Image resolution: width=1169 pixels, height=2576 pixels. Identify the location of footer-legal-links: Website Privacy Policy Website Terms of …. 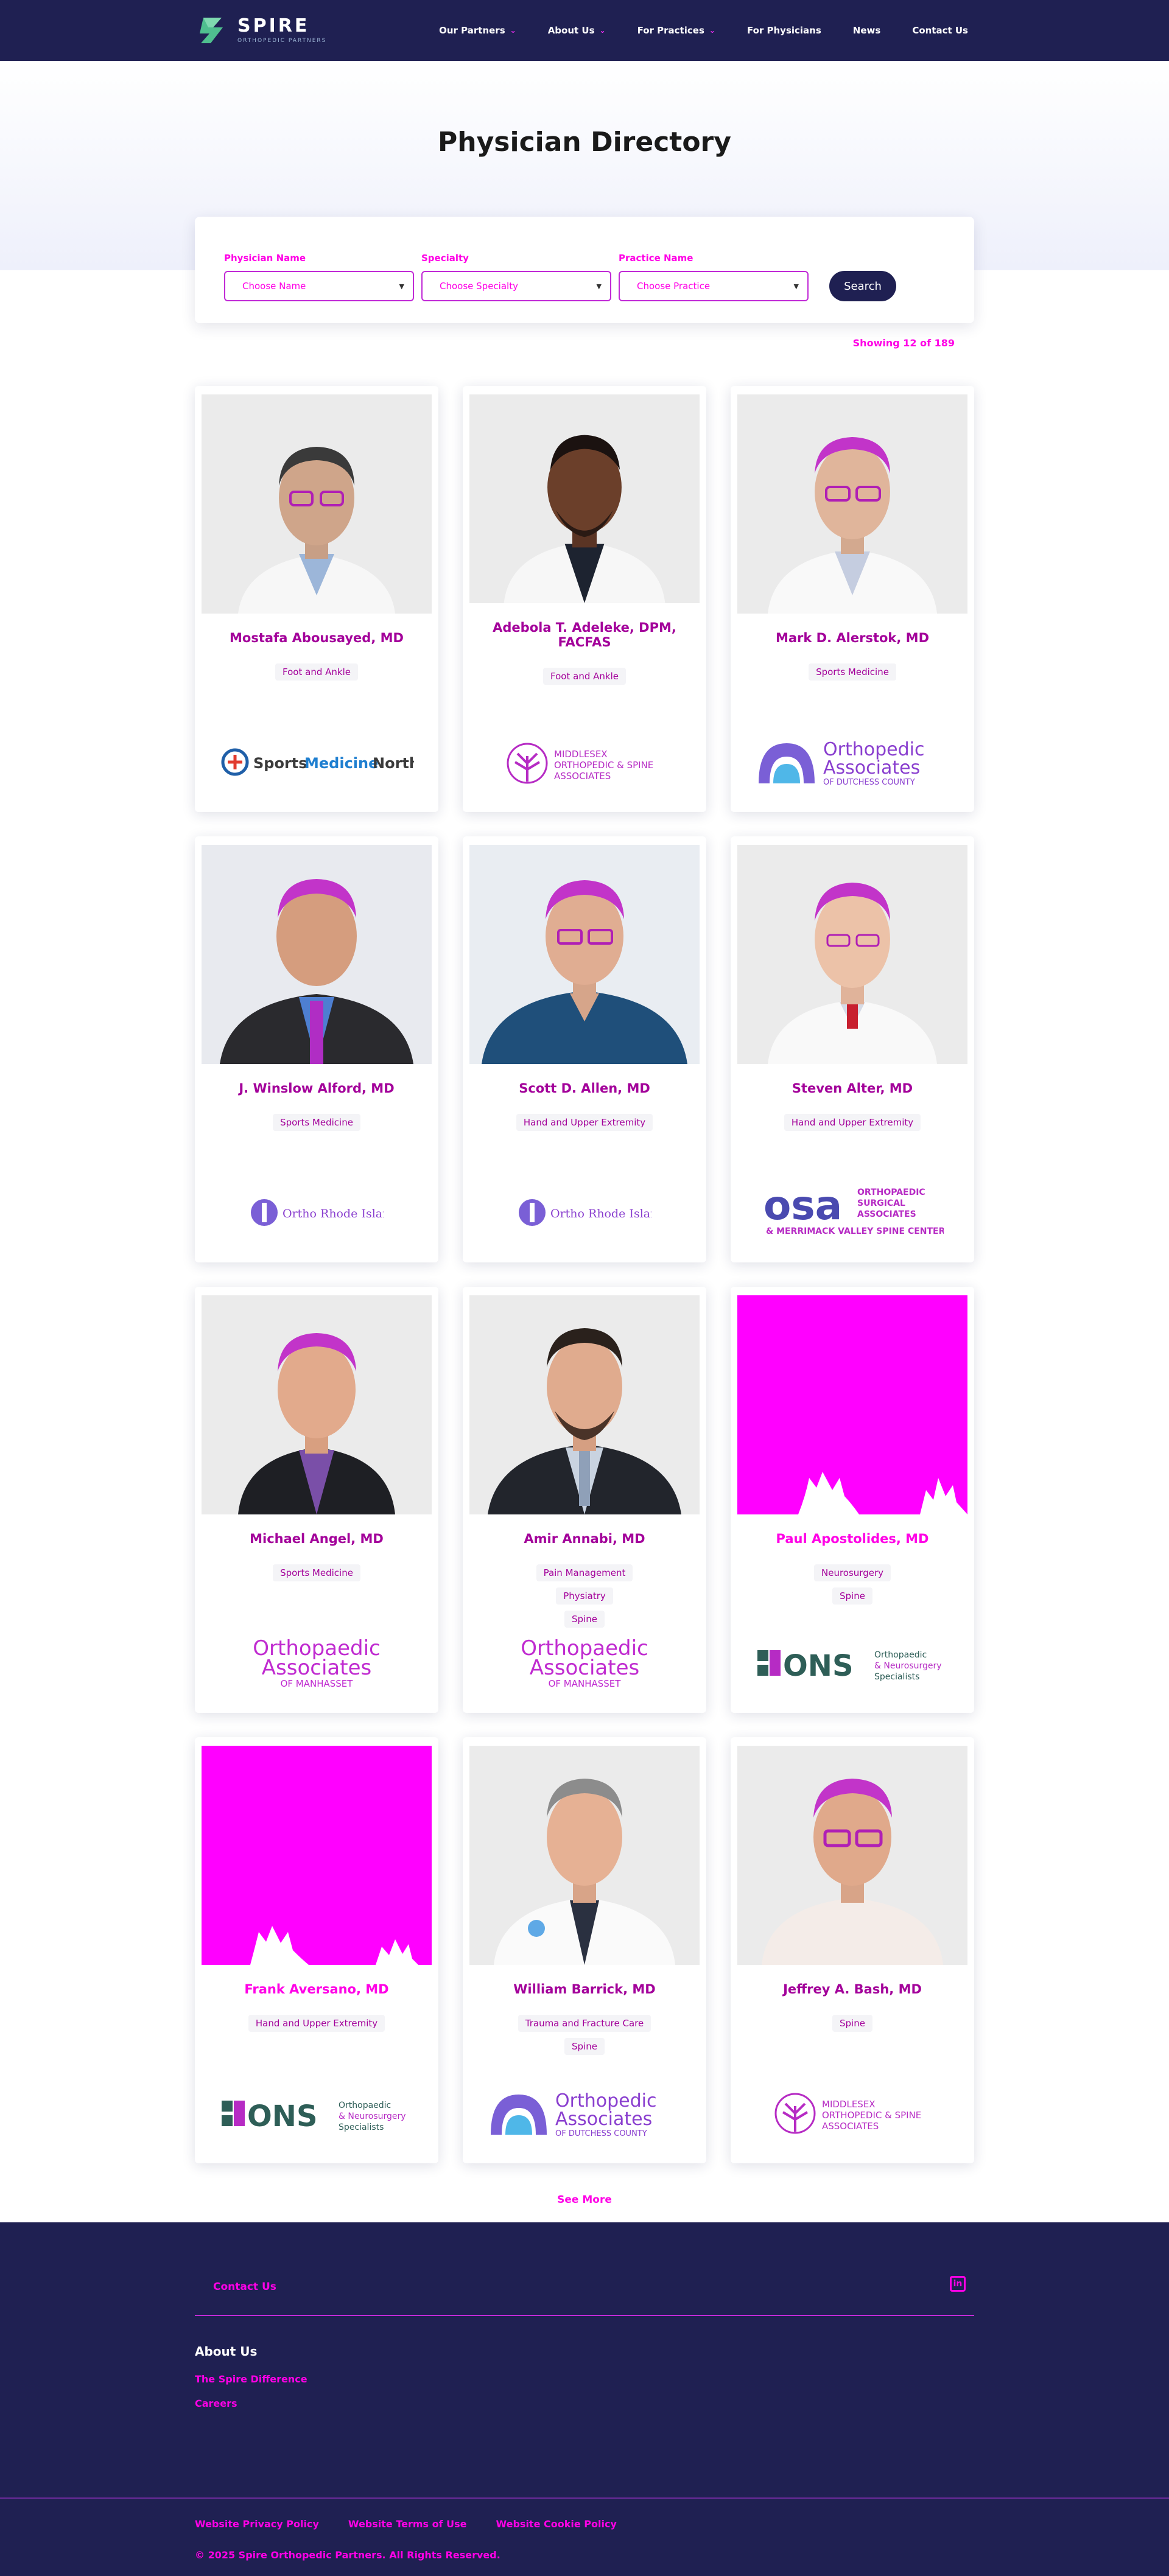
(406, 2524).